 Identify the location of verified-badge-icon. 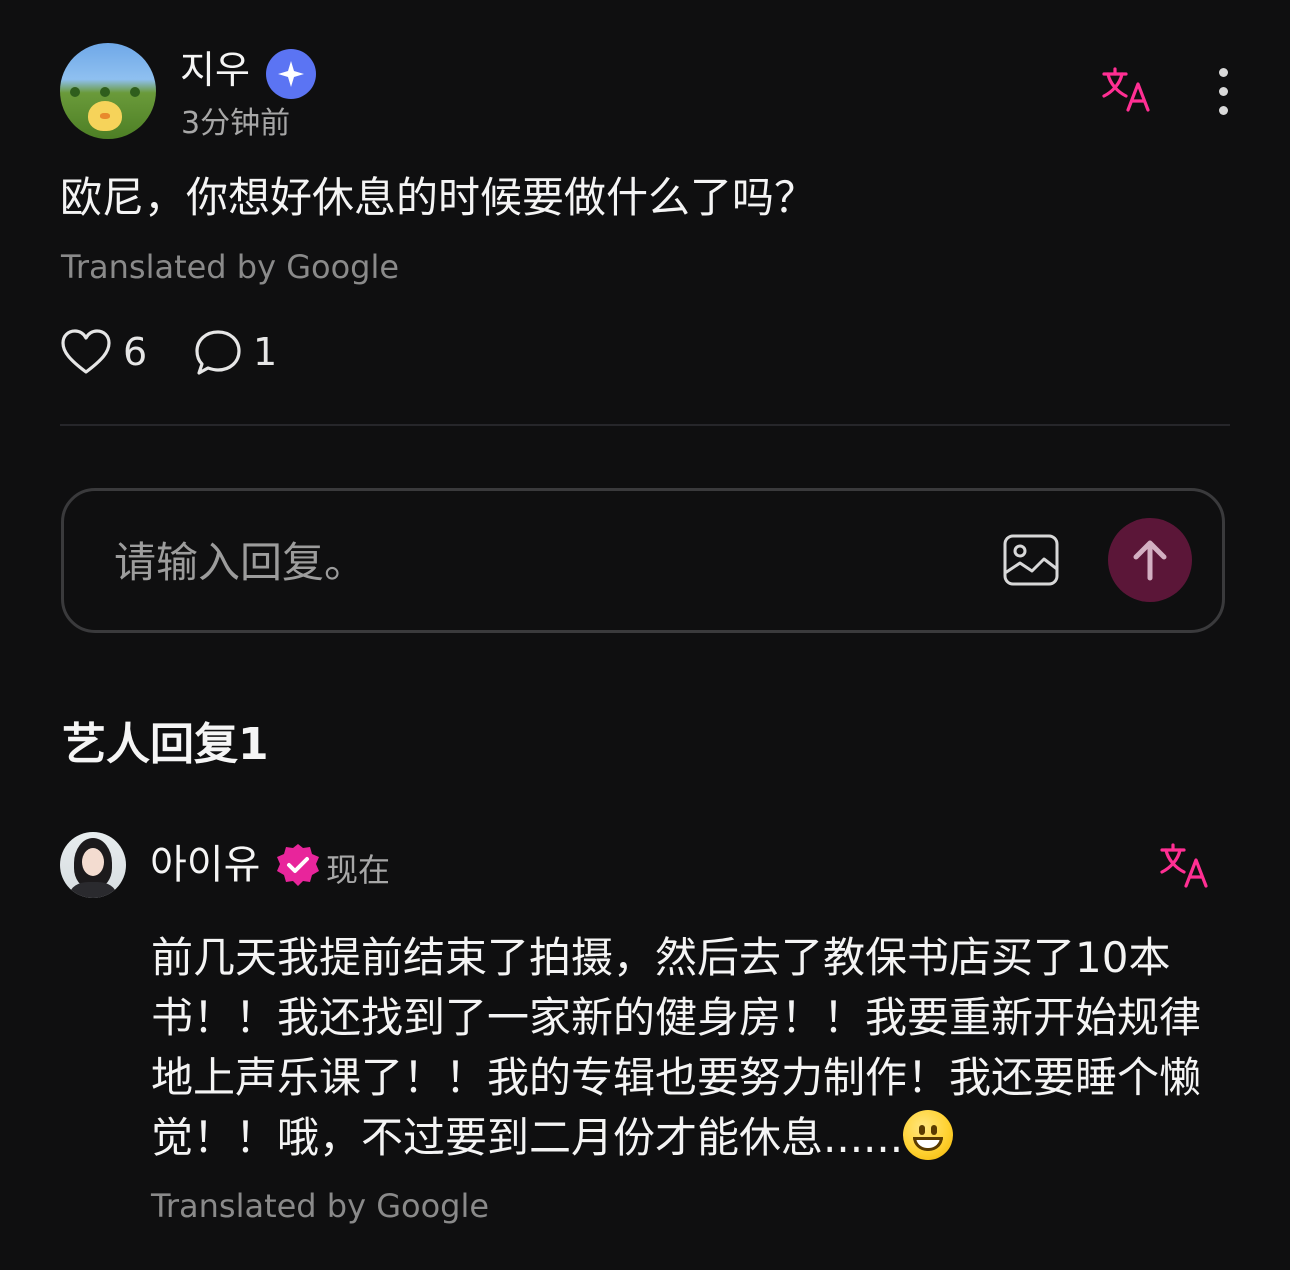
(291, 74).